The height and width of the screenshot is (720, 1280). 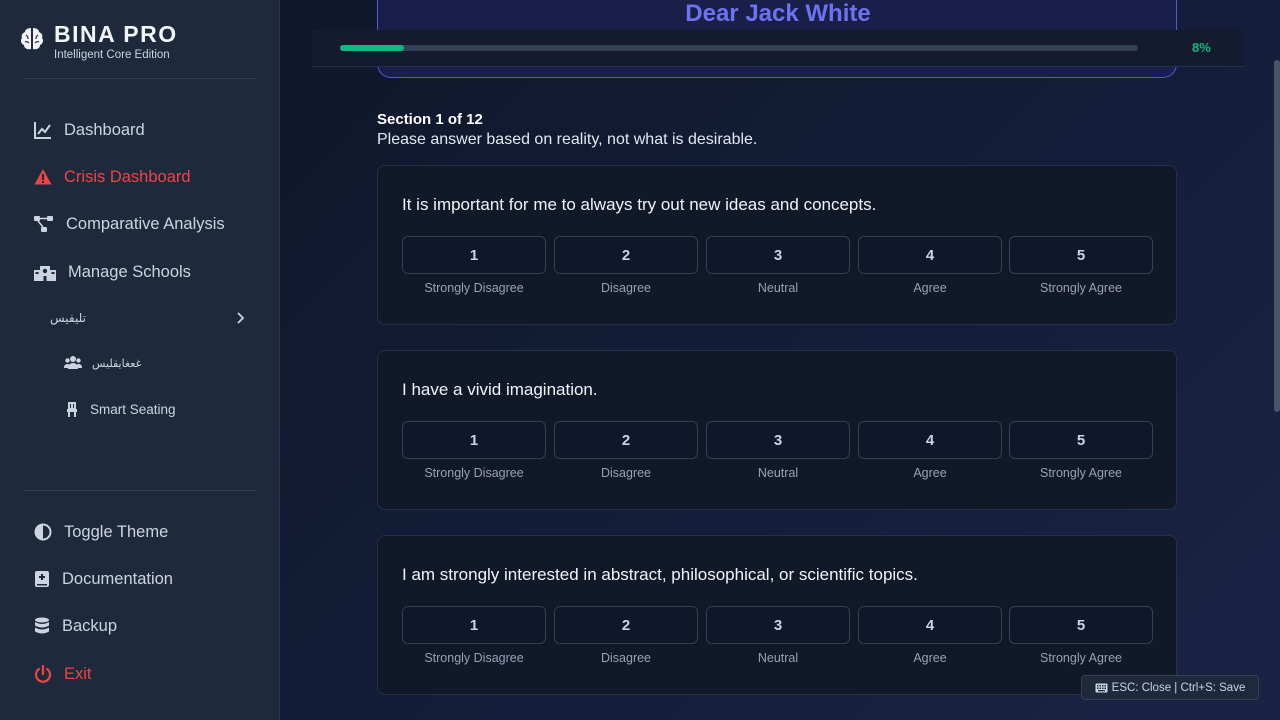 What do you see at coordinates (43, 177) in the screenshot?
I see `warning-icon` at bounding box center [43, 177].